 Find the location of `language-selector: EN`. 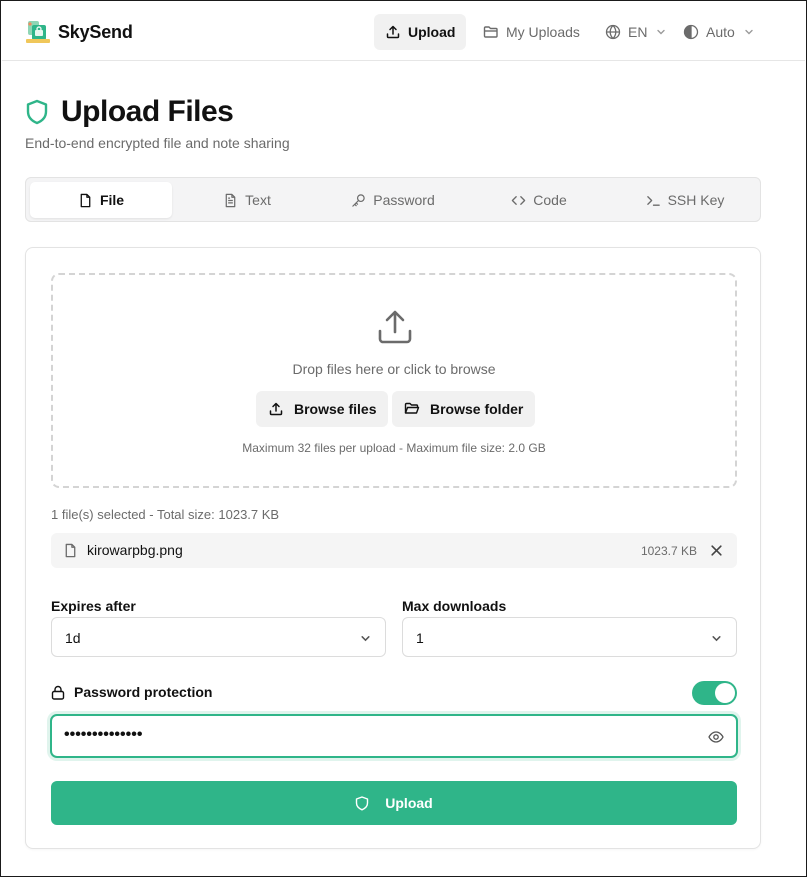

language-selector: EN is located at coordinates (635, 32).